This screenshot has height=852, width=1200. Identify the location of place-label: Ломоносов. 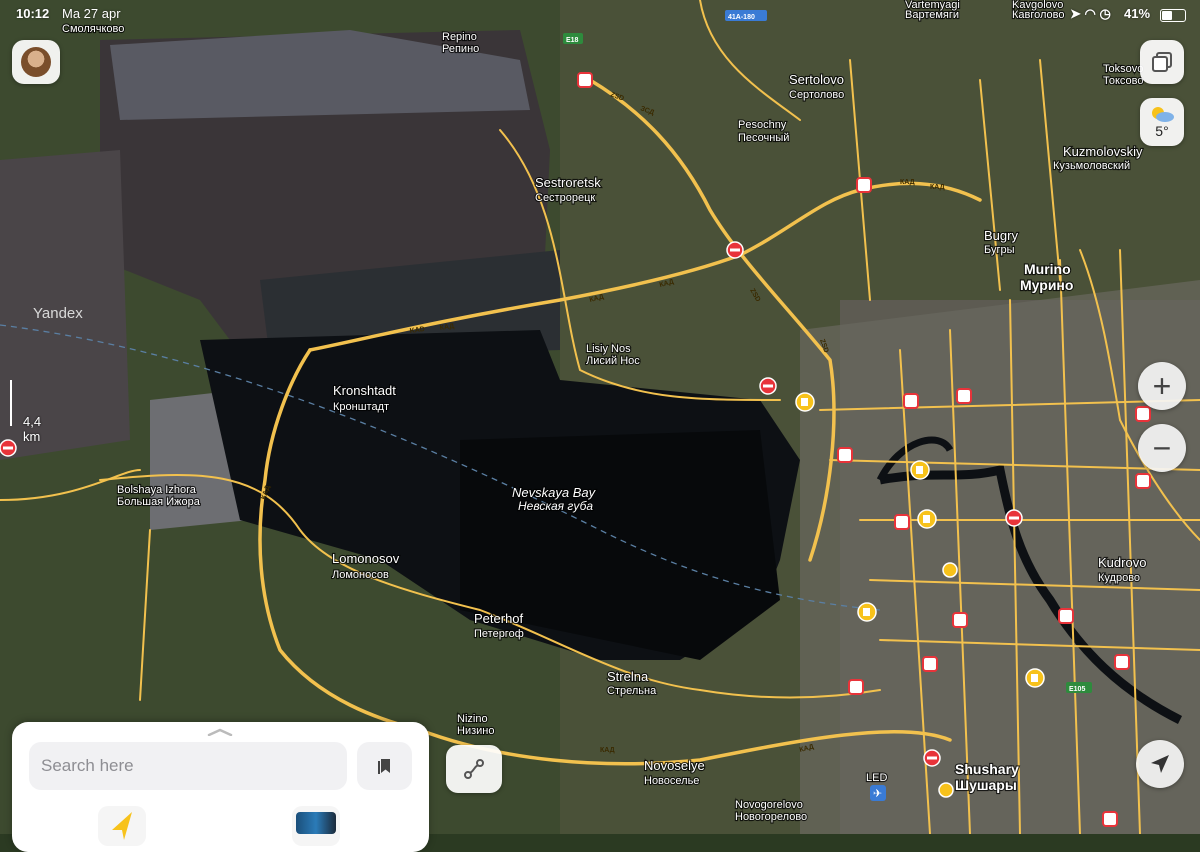
(360, 575).